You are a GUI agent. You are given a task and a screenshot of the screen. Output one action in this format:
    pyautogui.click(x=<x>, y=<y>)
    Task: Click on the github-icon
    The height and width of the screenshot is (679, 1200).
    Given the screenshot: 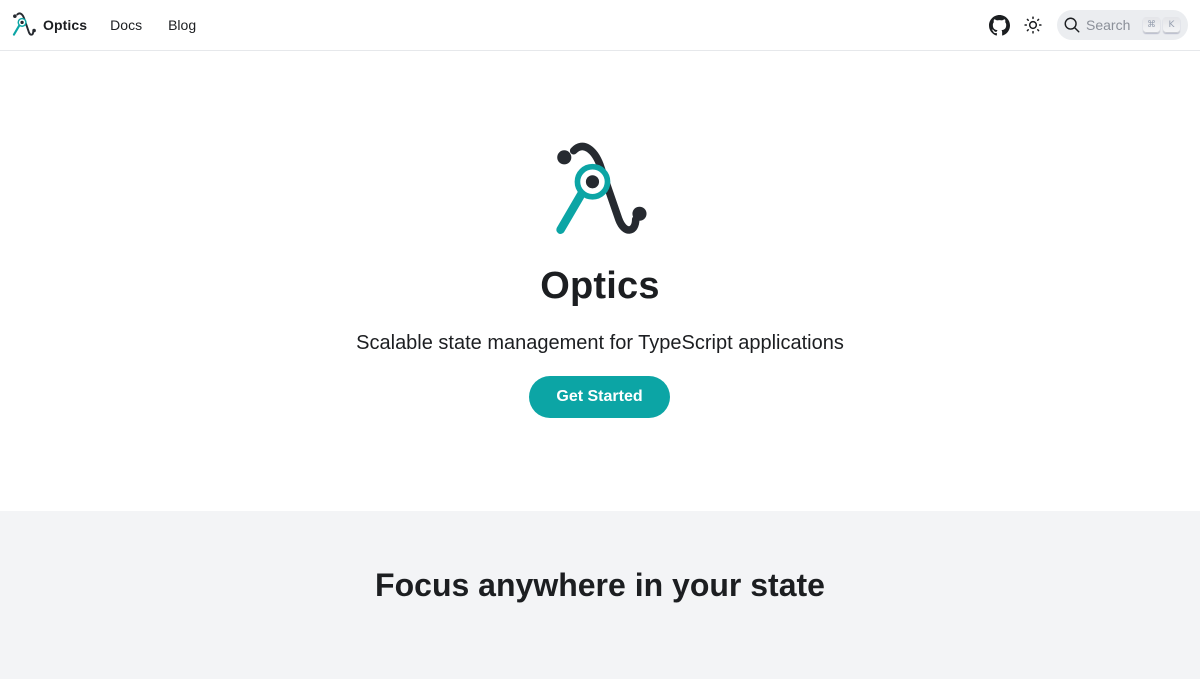 What is the action you would take?
    pyautogui.click(x=999, y=25)
    